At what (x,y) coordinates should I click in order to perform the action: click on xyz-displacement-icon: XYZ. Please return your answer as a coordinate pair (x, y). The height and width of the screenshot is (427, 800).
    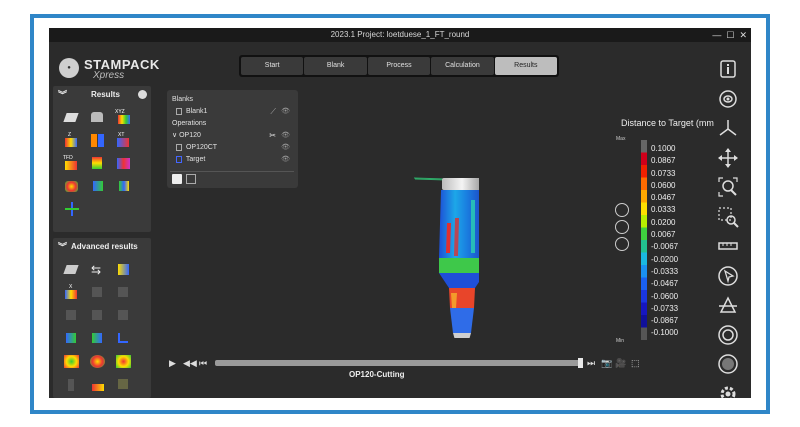
    Looking at the image, I should click on (124, 117).